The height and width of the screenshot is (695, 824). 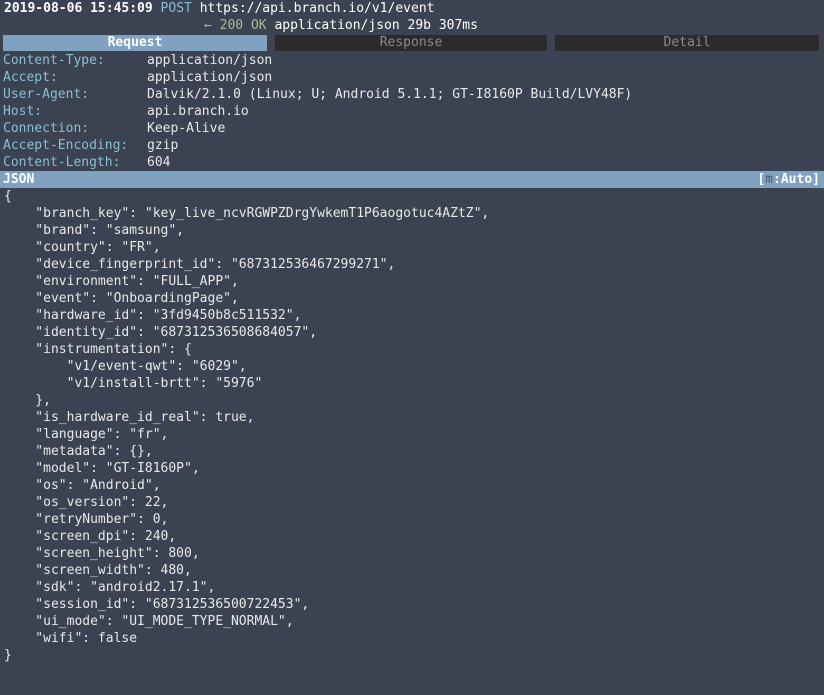 What do you see at coordinates (317, 8) in the screenshot?
I see `request-url: https://api.branch.io/v1/event` at bounding box center [317, 8].